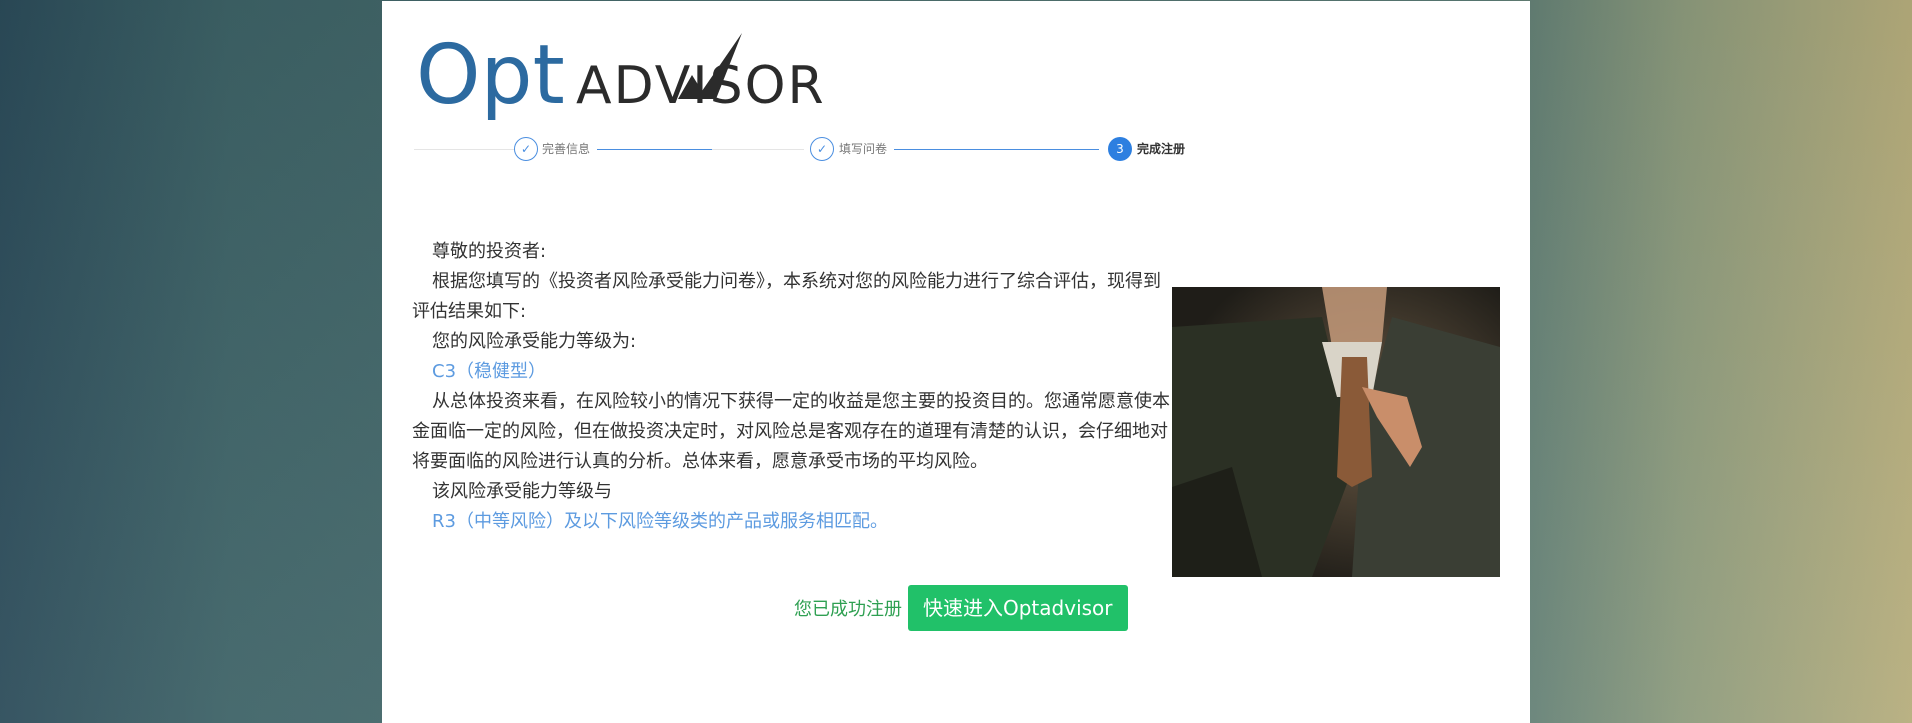 Image resolution: width=1912 pixels, height=723 pixels. What do you see at coordinates (566, 149) in the screenshot?
I see `step-1-label: 完善信息` at bounding box center [566, 149].